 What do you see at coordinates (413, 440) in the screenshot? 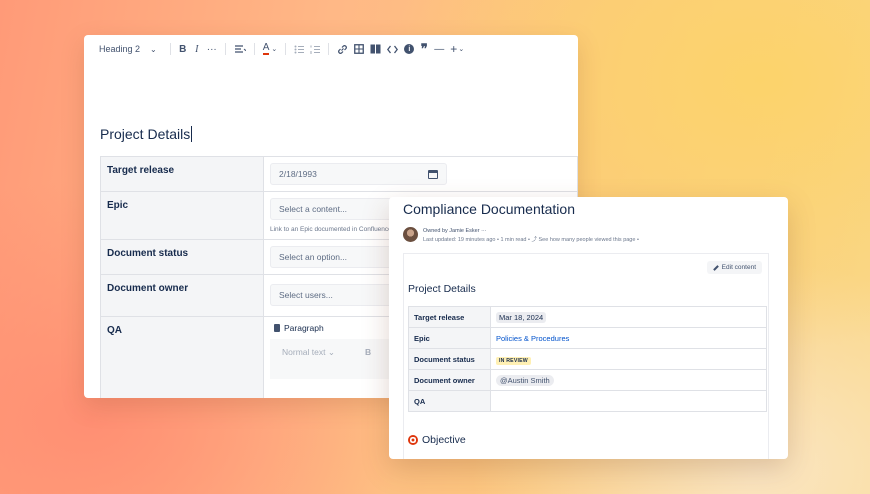
I see `target-icon` at bounding box center [413, 440].